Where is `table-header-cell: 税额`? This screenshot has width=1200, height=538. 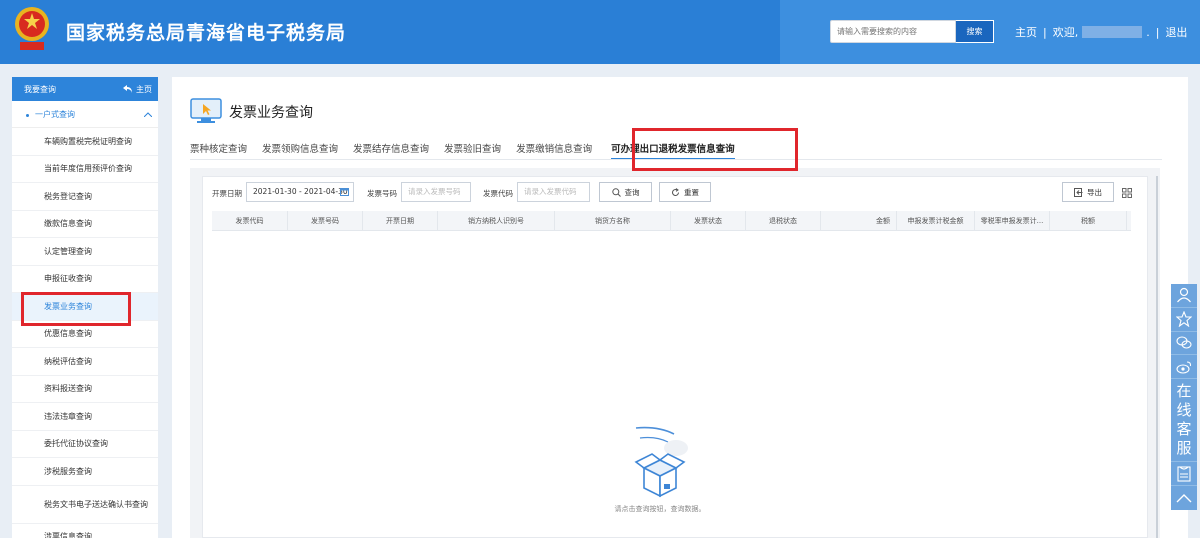
table-header-cell: 税额 is located at coordinates (1088, 220).